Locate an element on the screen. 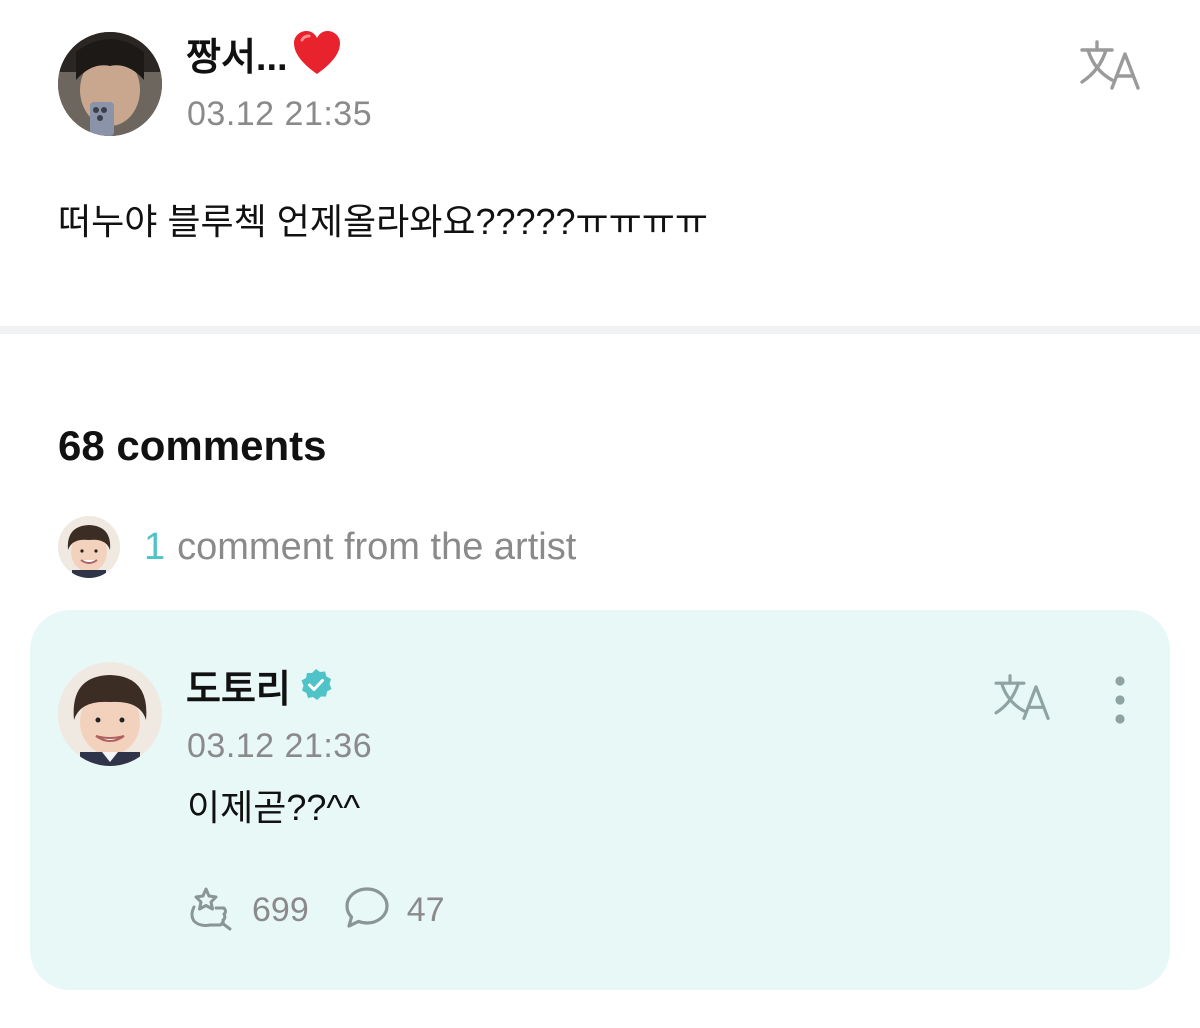 The height and width of the screenshot is (1028, 1200). reply-button: 47 is located at coordinates (394, 910).